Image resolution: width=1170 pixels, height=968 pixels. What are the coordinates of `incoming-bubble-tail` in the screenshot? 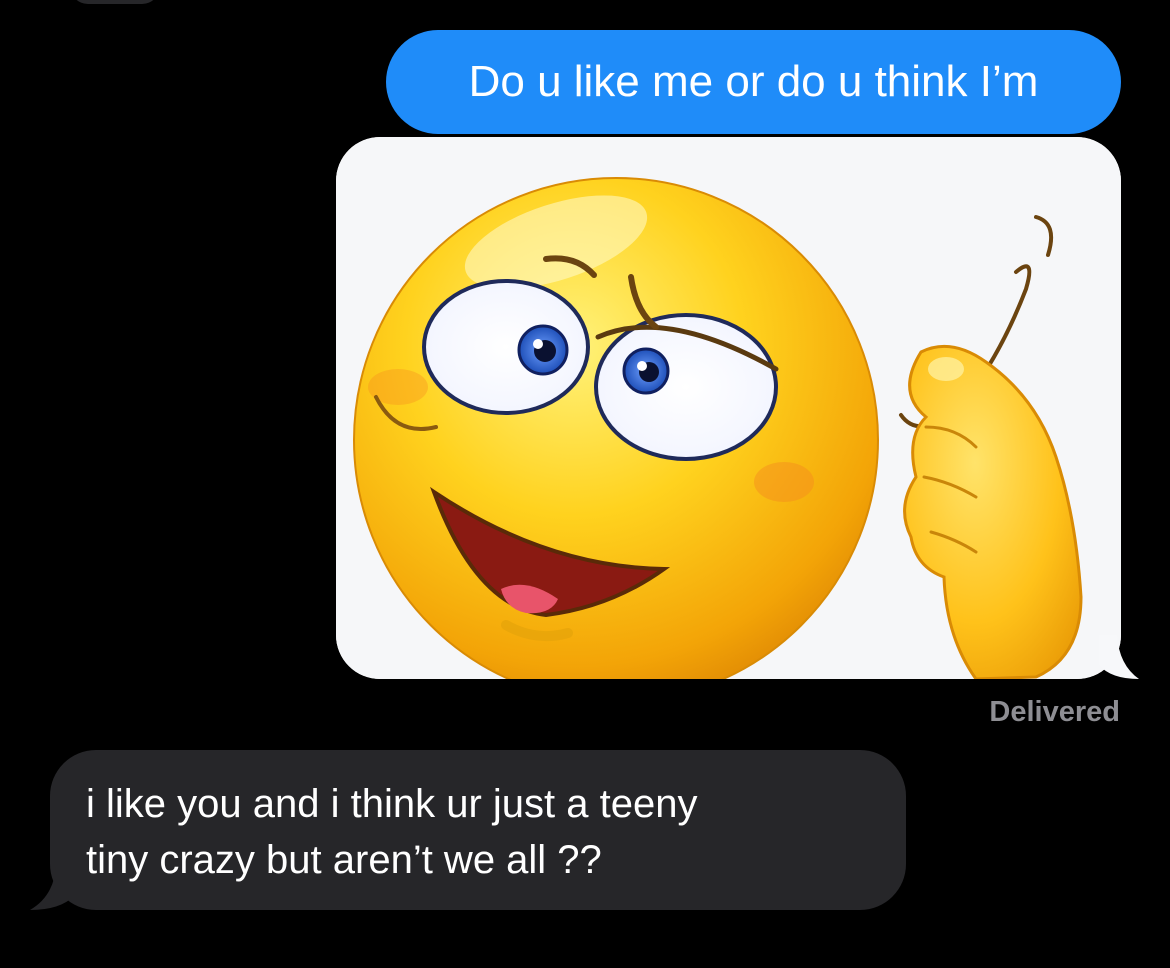 It's located at (52, 888).